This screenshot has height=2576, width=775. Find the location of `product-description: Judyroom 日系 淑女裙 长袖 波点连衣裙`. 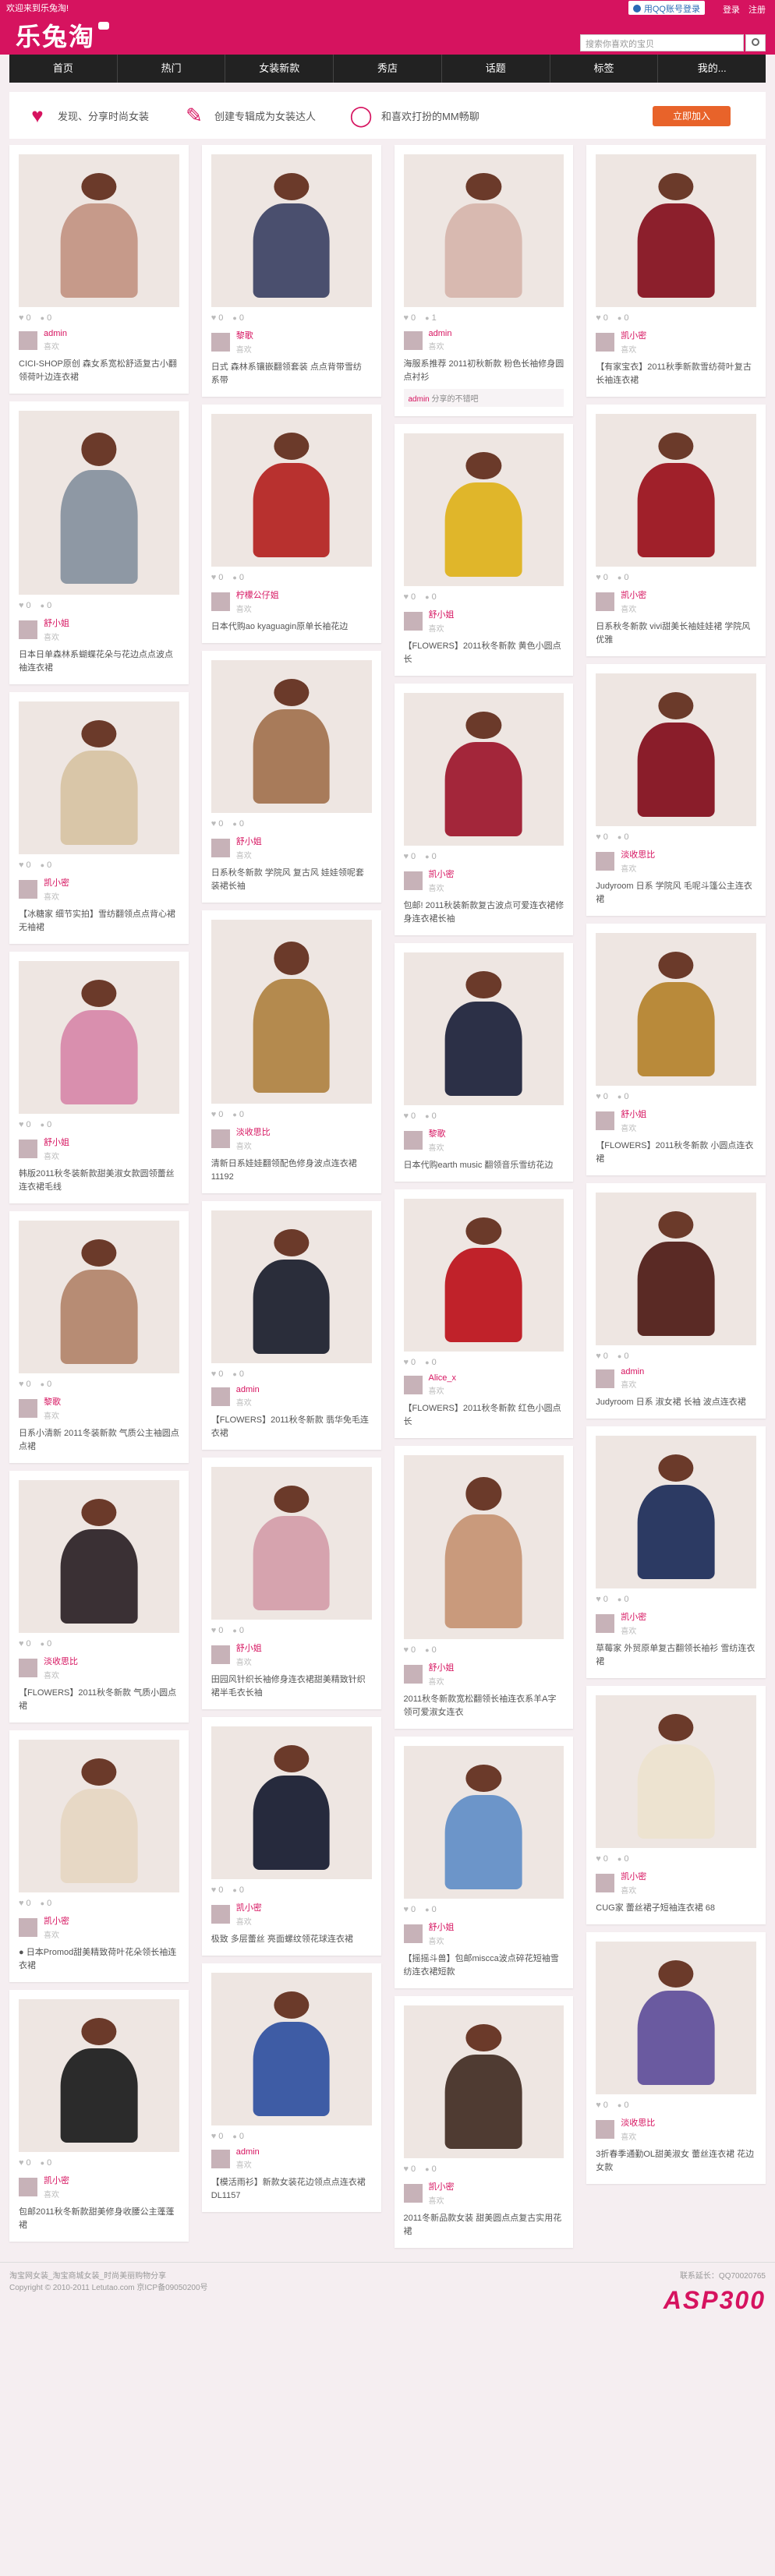

product-description: Judyroom 日系 淑女裙 长袖 波点连衣裙 is located at coordinates (676, 1402).